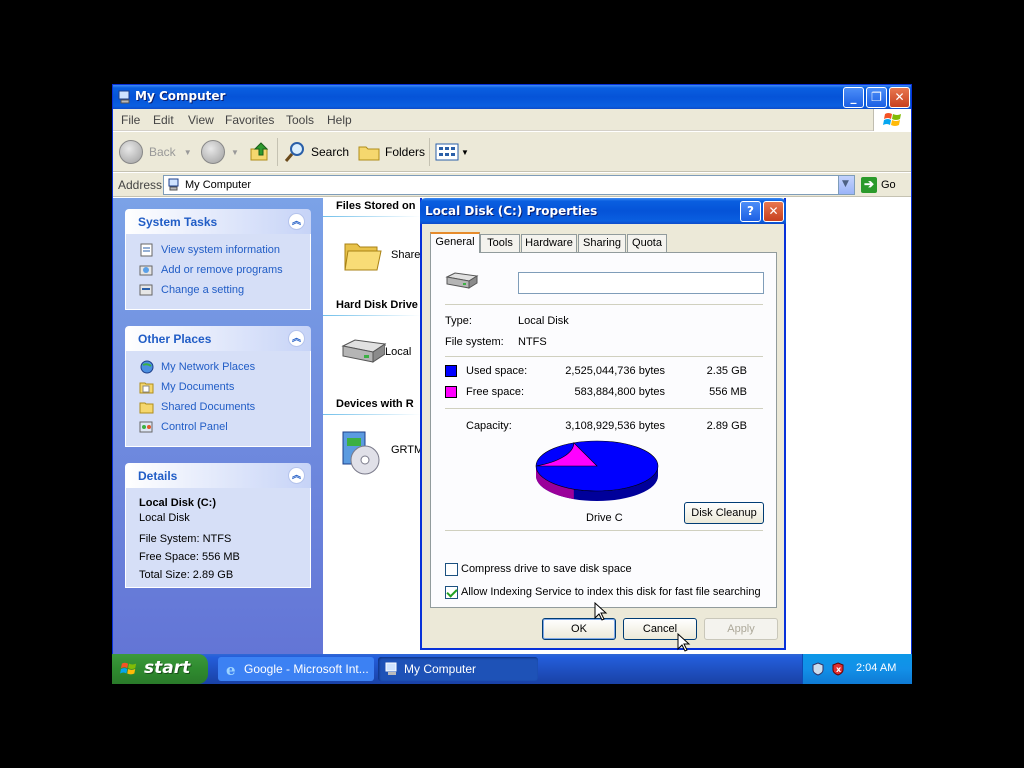 This screenshot has width=1024, height=768. Describe the element at coordinates (300, 120) in the screenshot. I see `menu-tools: Tools` at that location.